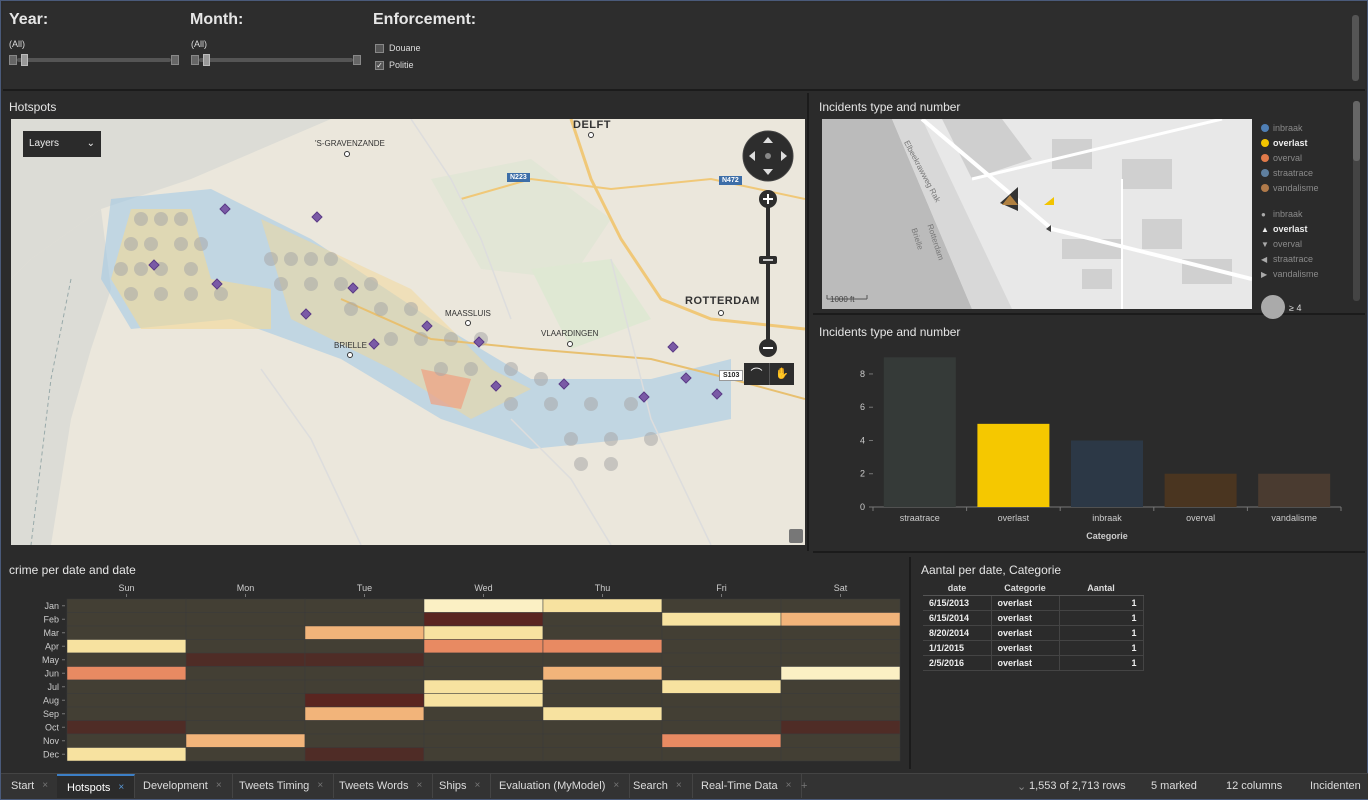  What do you see at coordinates (756, 374) in the screenshot?
I see `lasso-icon: ⌒` at bounding box center [756, 374].